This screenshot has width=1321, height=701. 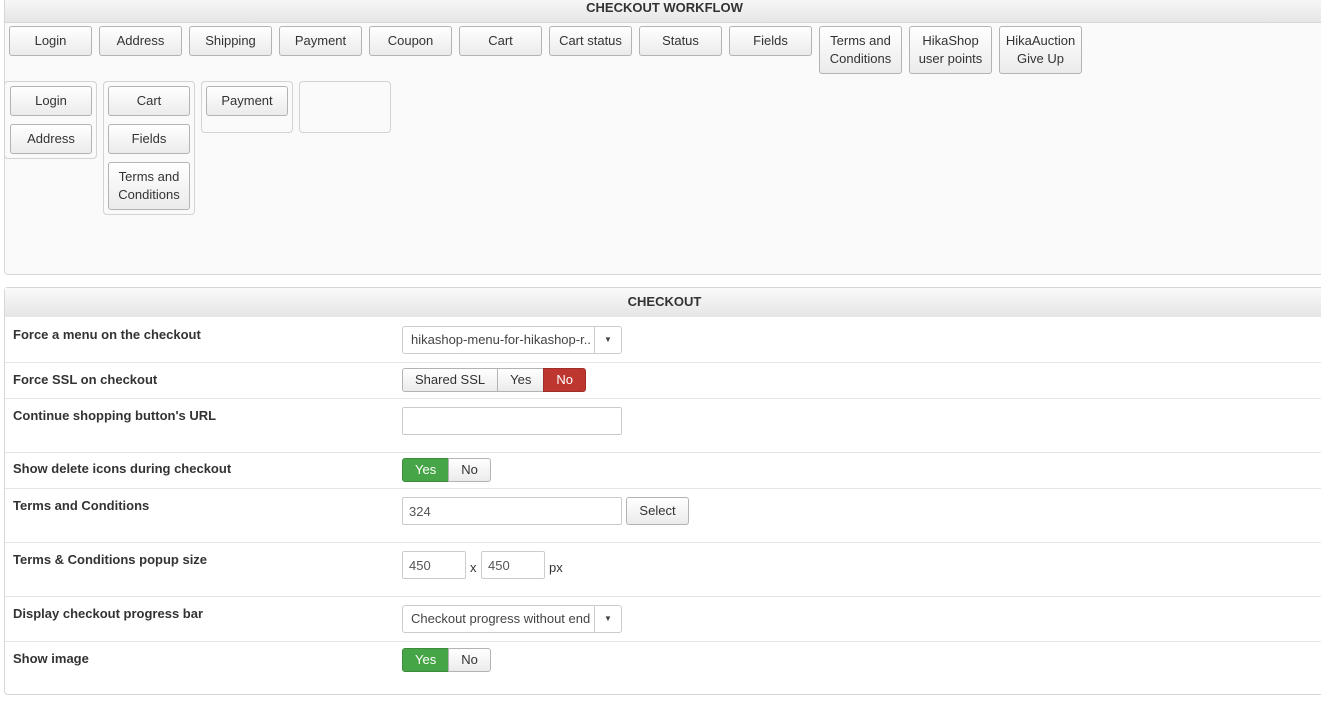 What do you see at coordinates (426, 470) in the screenshot?
I see `delete-icons-yes-option: Yes` at bounding box center [426, 470].